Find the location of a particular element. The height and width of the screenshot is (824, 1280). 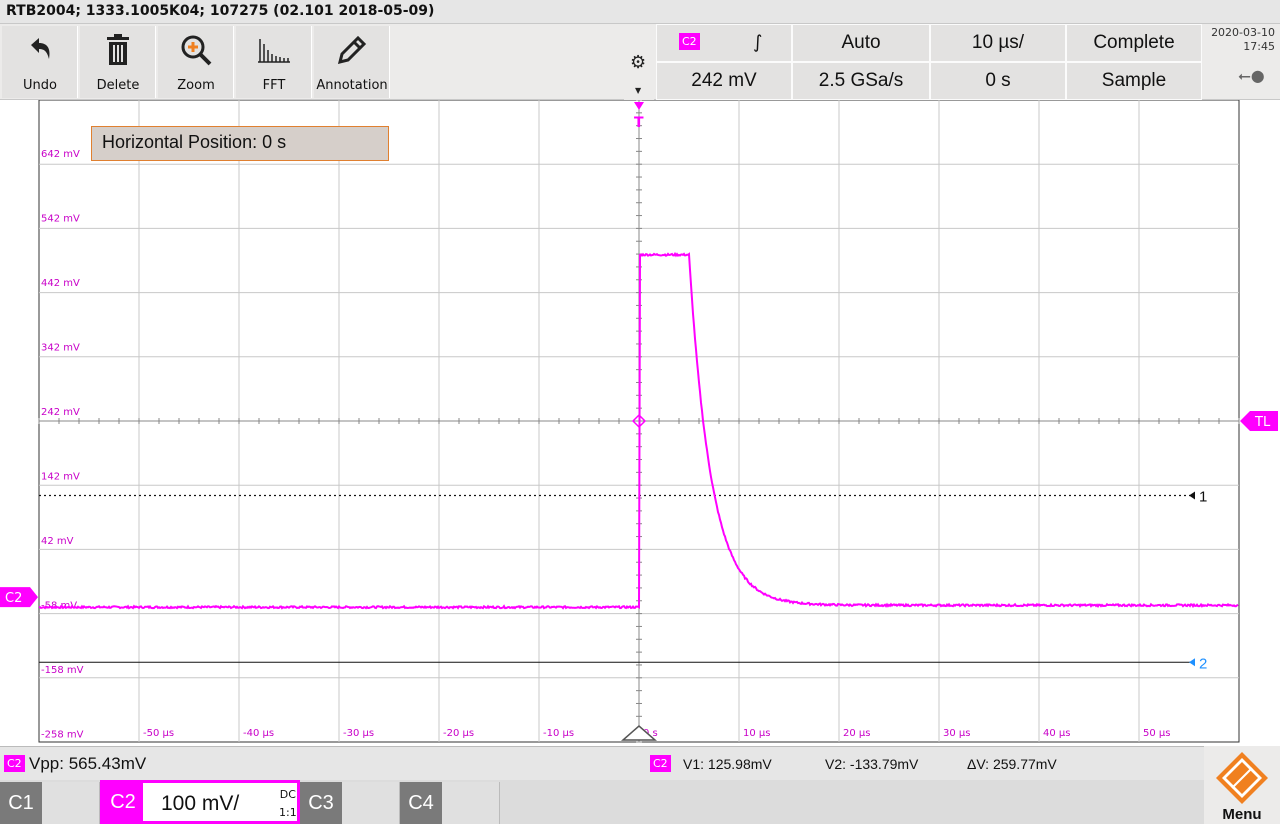

channel-c4-button: C4 is located at coordinates (421, 803).